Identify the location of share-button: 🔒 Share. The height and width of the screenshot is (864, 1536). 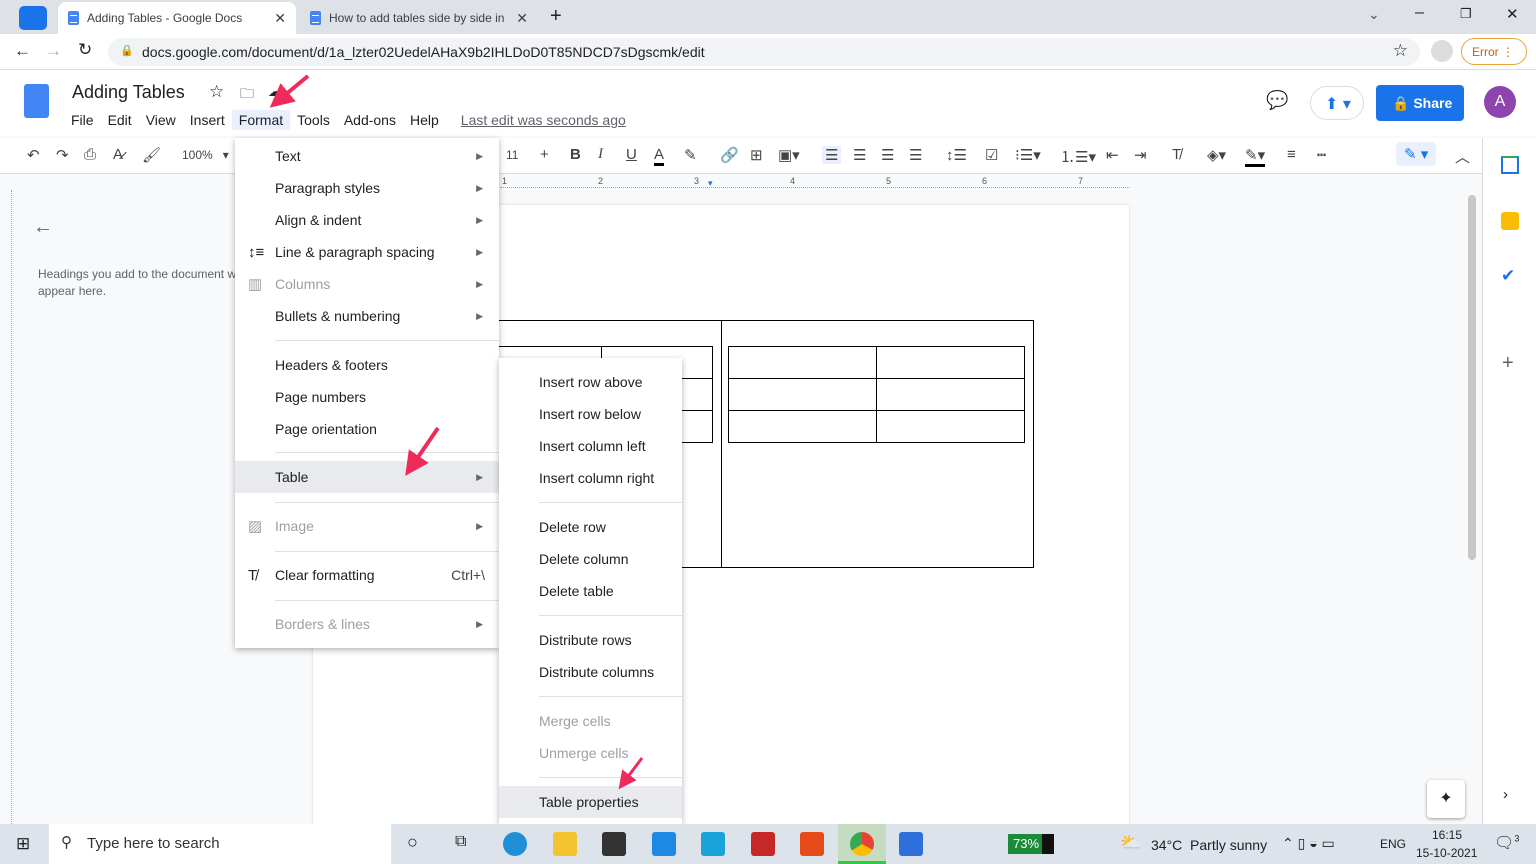
(1420, 103).